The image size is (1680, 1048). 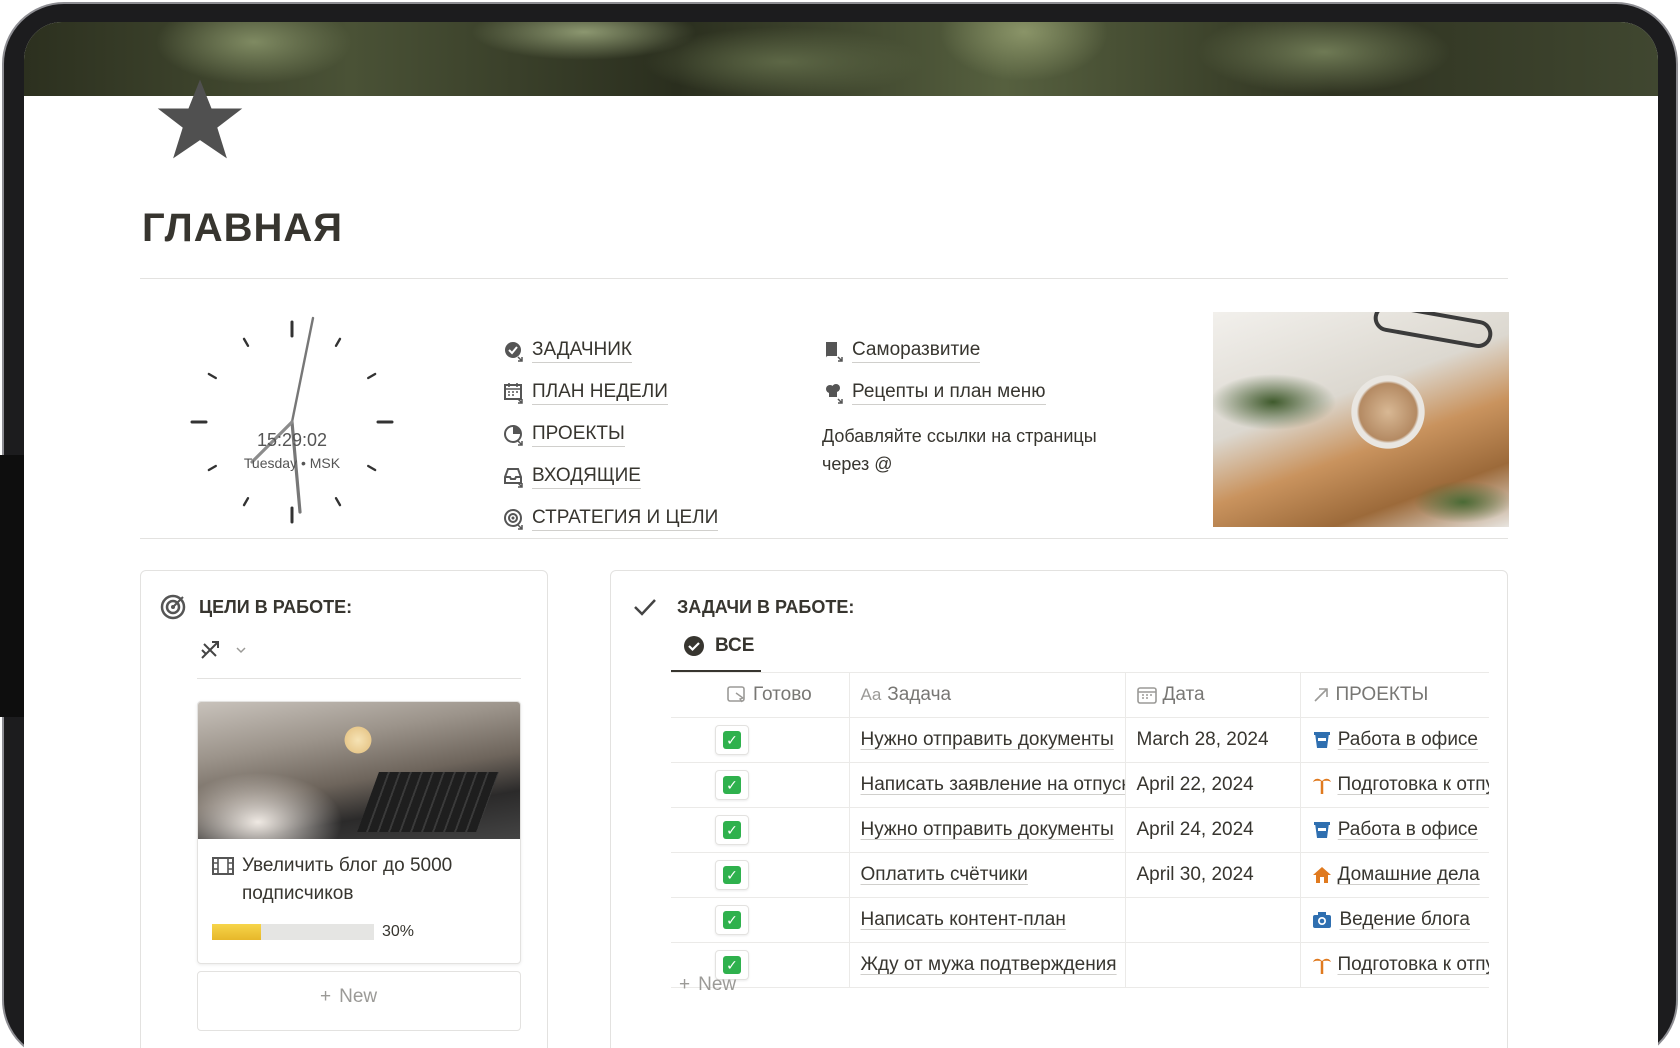 I want to click on tasks-new-button: + New, so click(x=707, y=985).